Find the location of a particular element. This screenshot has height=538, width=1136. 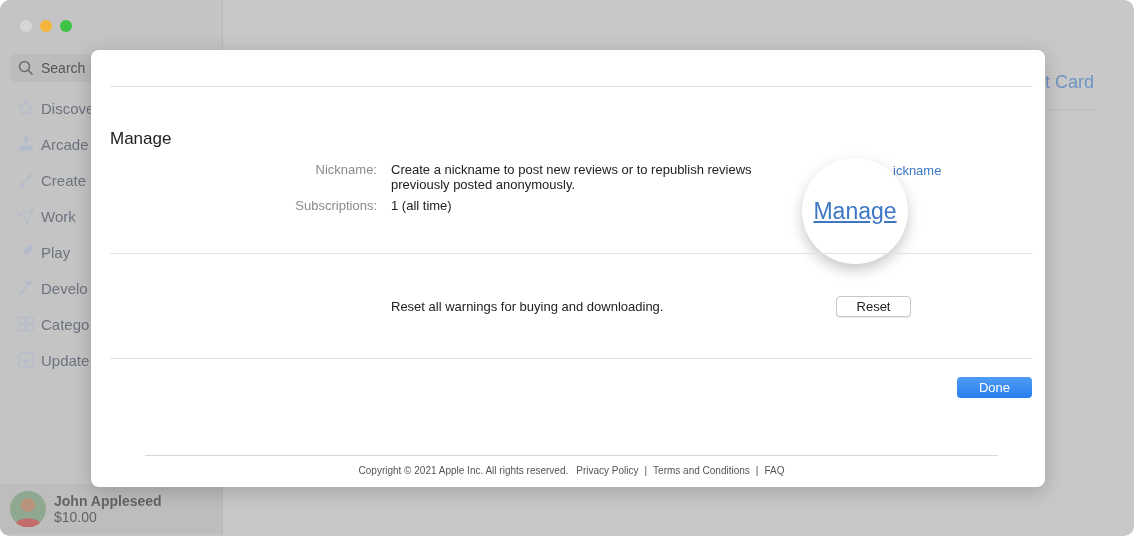

reset-description: Reset all warnings for buying and downloading. is located at coordinates (527, 306).